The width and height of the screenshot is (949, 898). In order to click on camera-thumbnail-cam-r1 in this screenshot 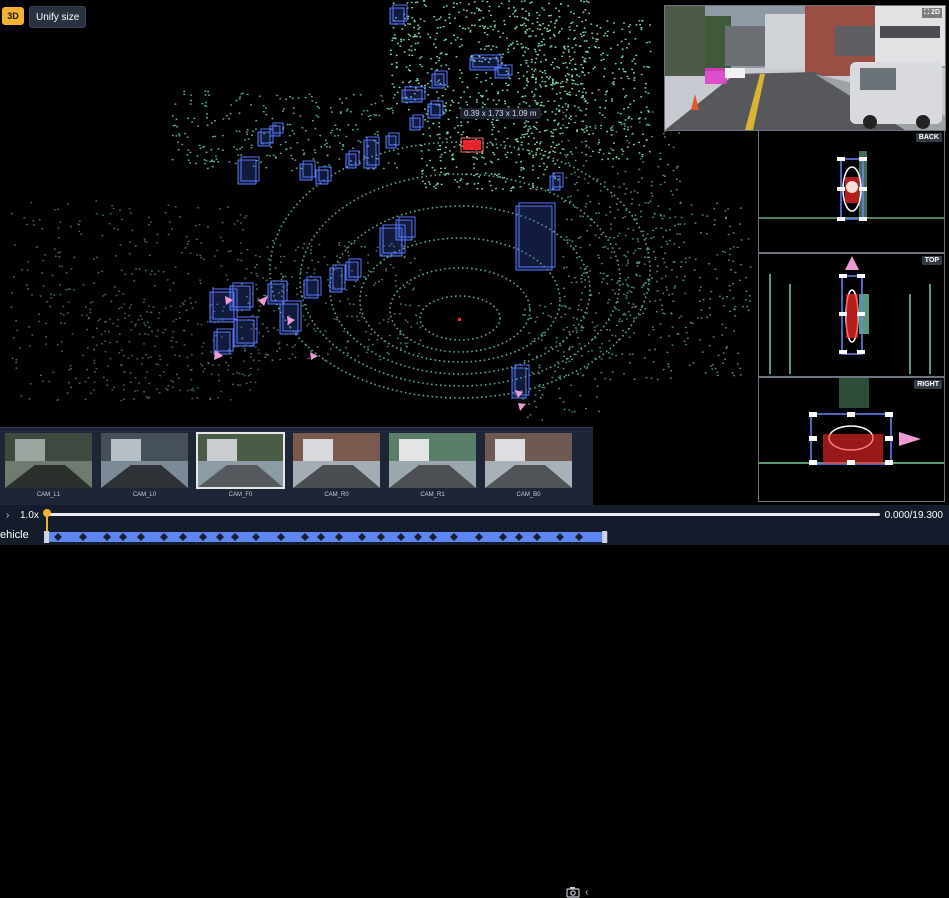, I will do `click(432, 460)`.